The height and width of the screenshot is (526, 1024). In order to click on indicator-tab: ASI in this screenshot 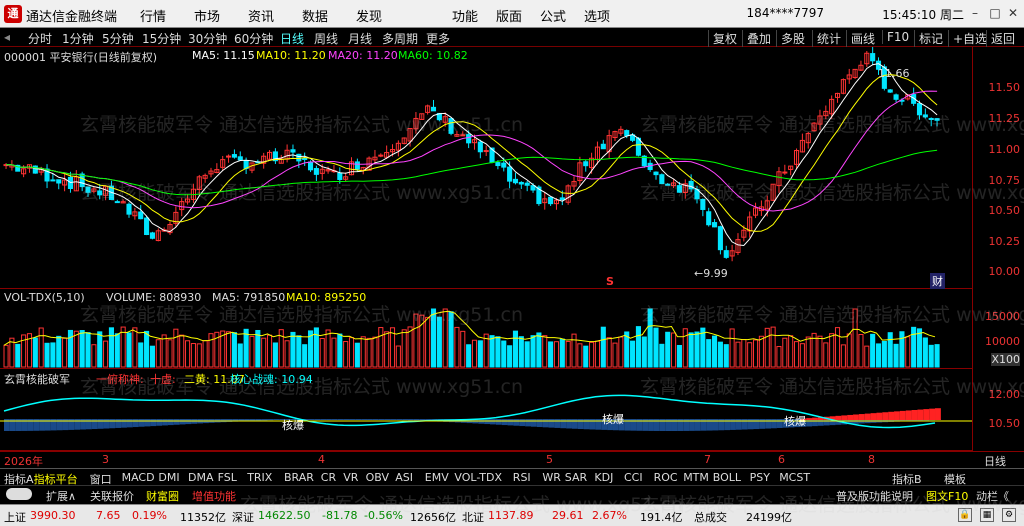, I will do `click(404, 477)`.